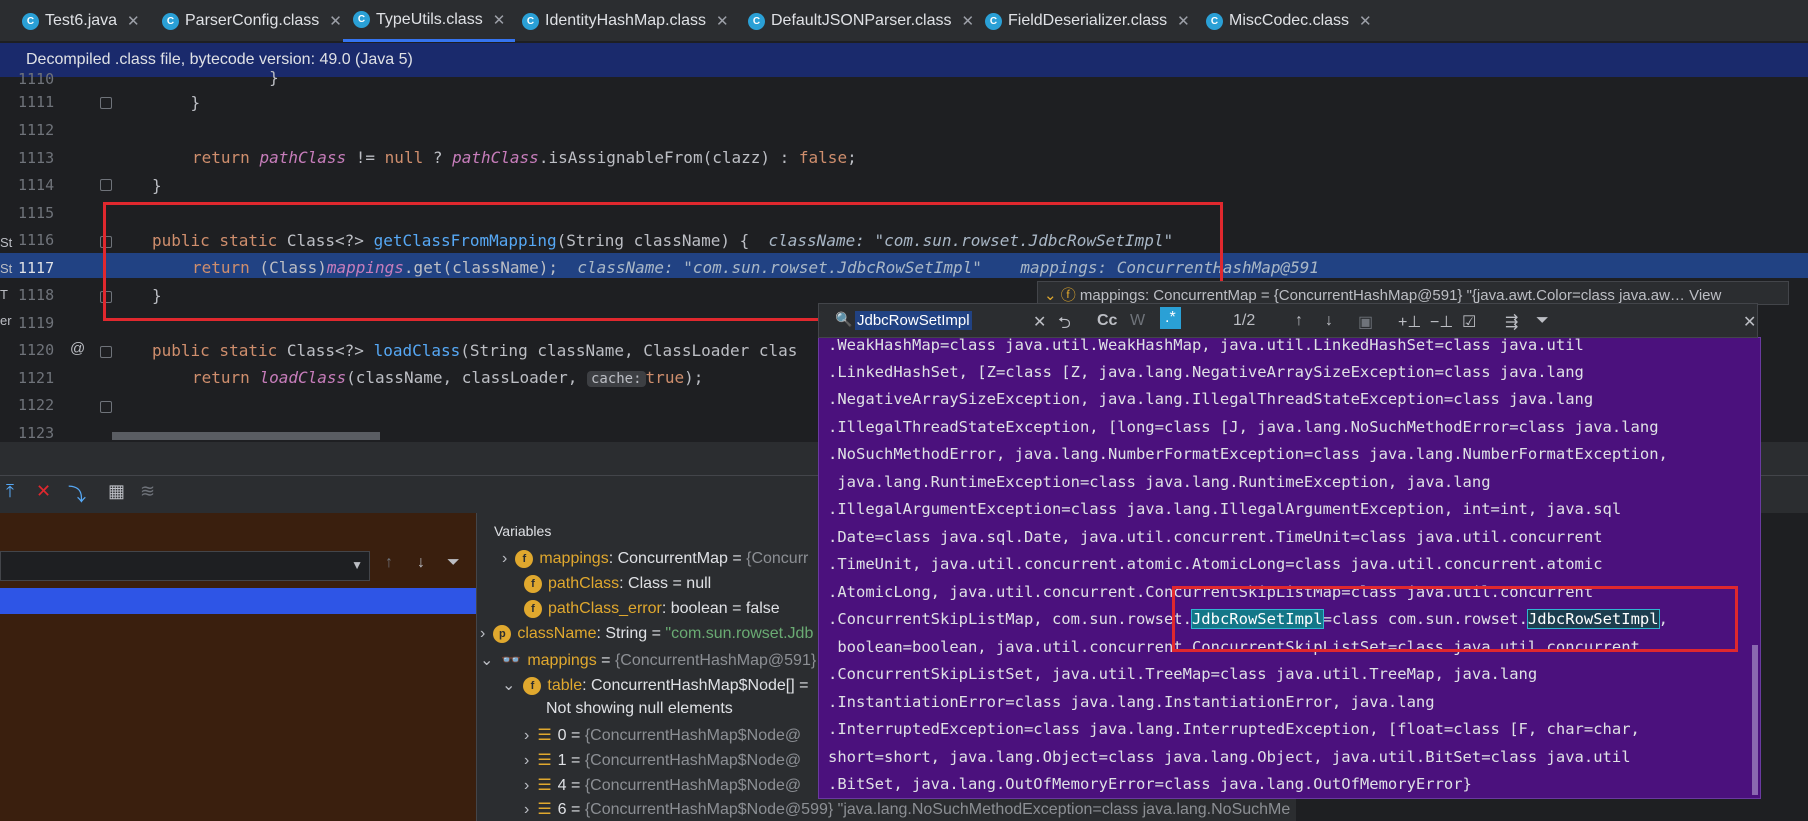 This screenshot has height=821, width=1808. I want to click on parameter-hint: cache:, so click(616, 379).